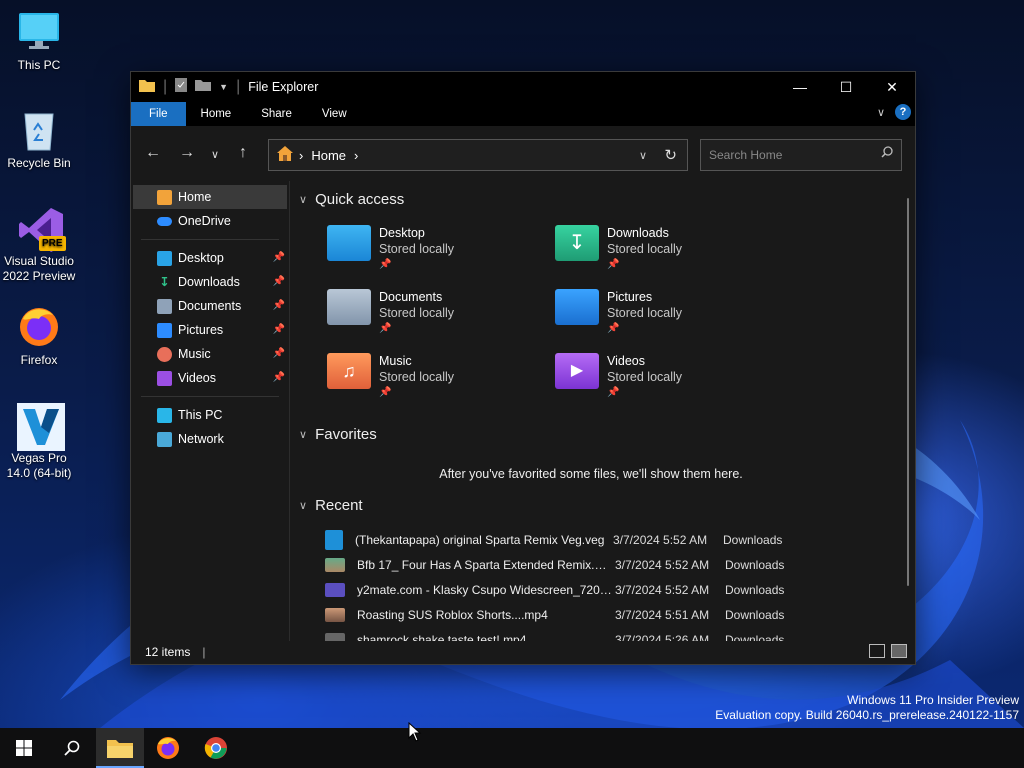 The height and width of the screenshot is (768, 1024). What do you see at coordinates (801, 155) in the screenshot?
I see `search-input: Search Home` at bounding box center [801, 155].